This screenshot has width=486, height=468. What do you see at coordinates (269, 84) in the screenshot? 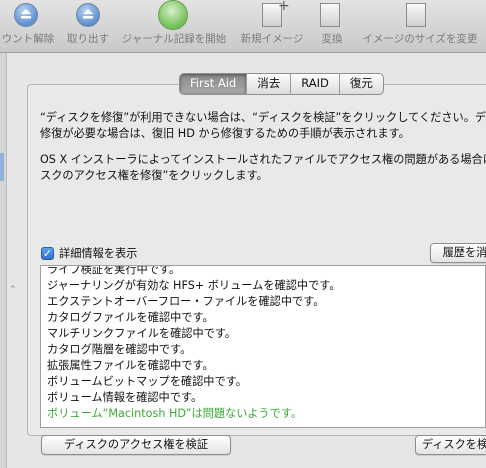
I see `tab-erase: 消去` at bounding box center [269, 84].